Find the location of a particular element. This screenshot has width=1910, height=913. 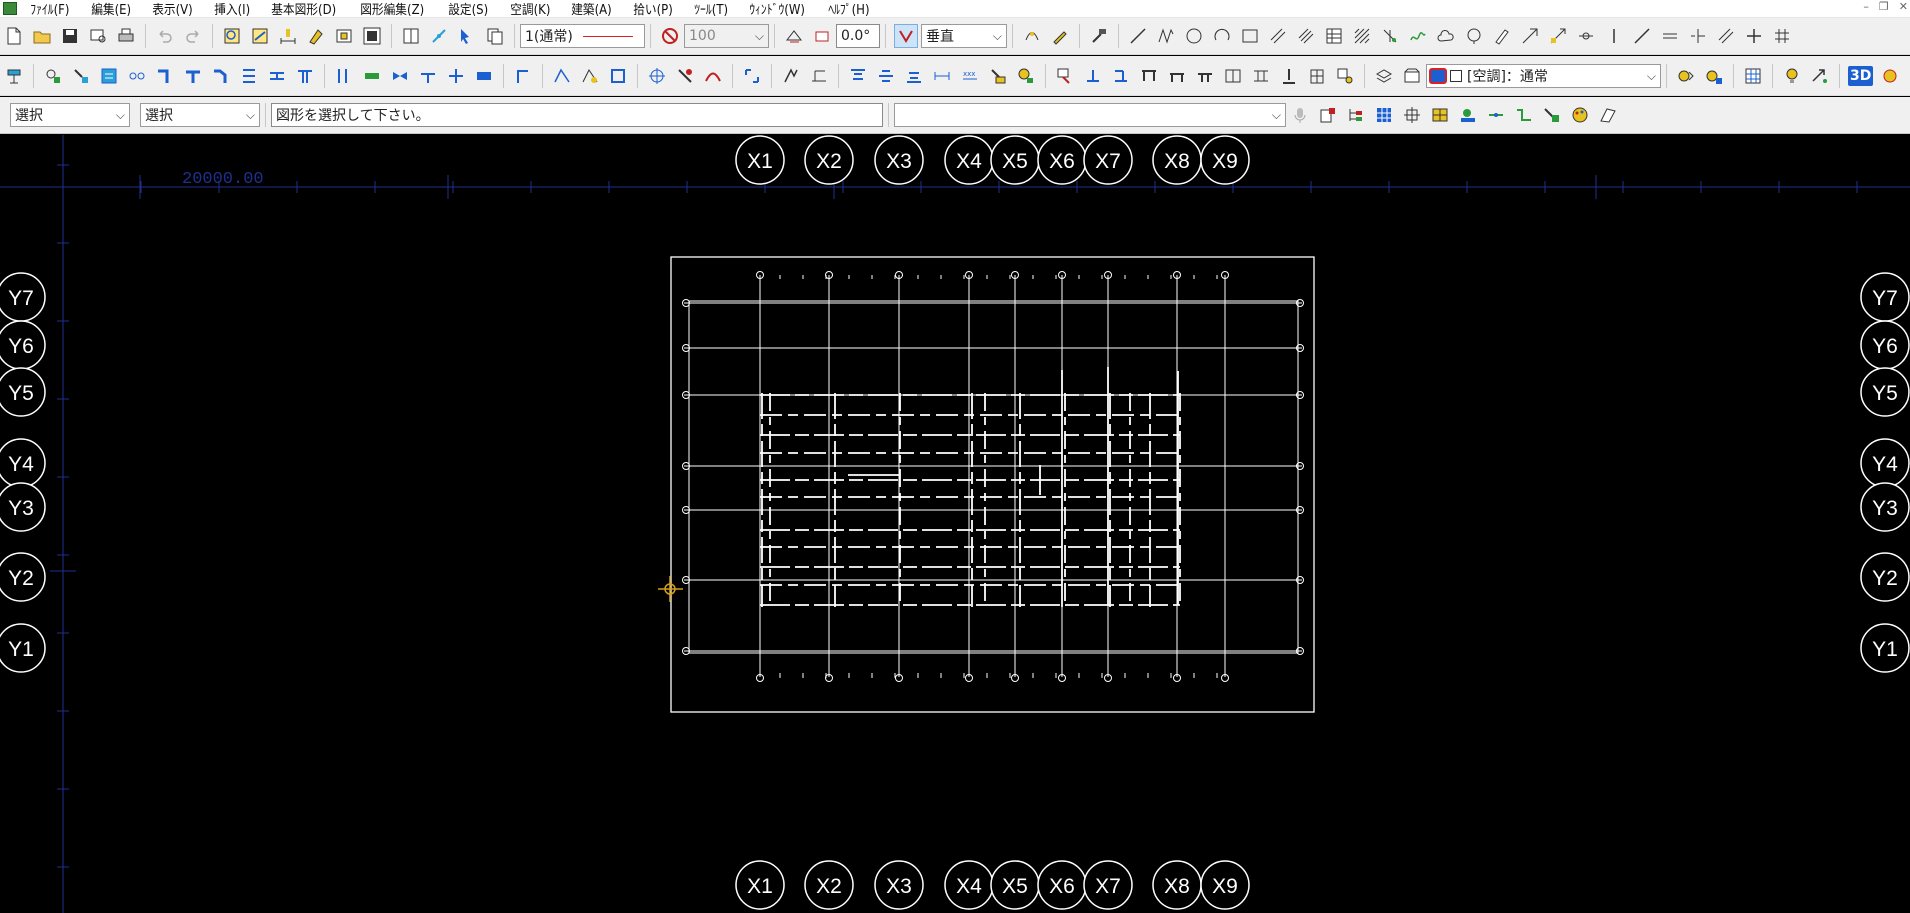

grid-snap-icon is located at coordinates (1384, 115).